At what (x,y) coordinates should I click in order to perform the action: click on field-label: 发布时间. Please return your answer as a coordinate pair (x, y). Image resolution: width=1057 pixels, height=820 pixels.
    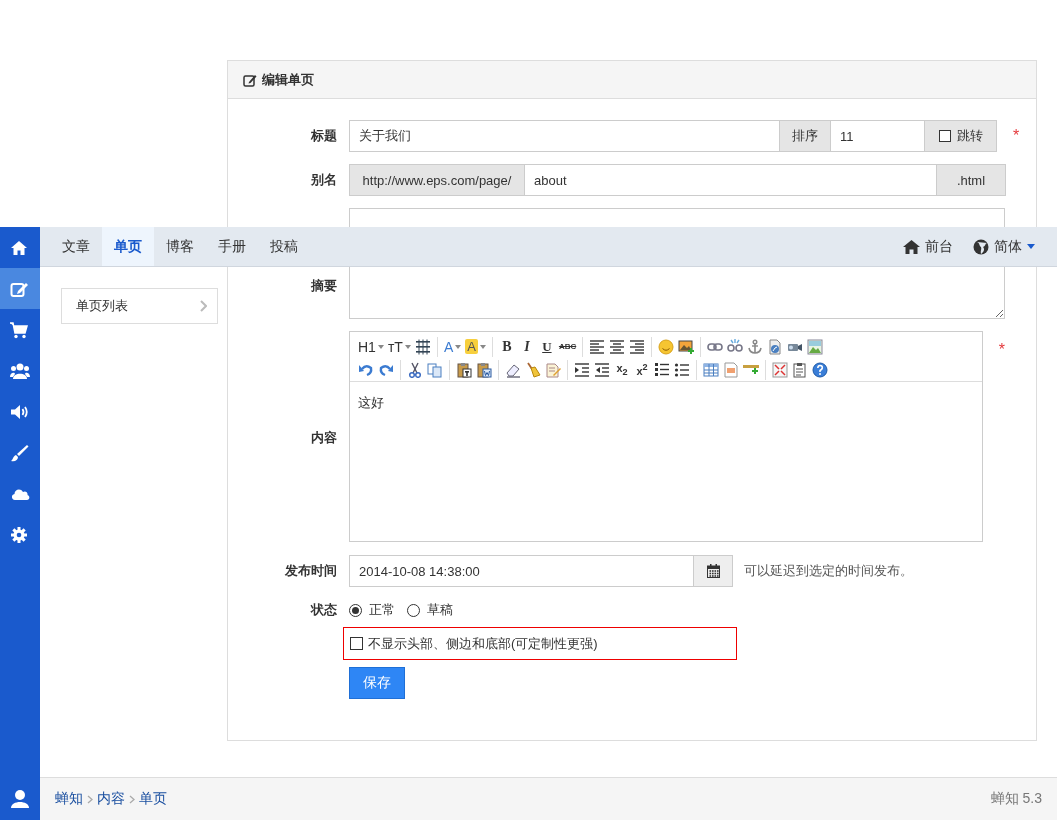
    Looking at the image, I should click on (311, 571).